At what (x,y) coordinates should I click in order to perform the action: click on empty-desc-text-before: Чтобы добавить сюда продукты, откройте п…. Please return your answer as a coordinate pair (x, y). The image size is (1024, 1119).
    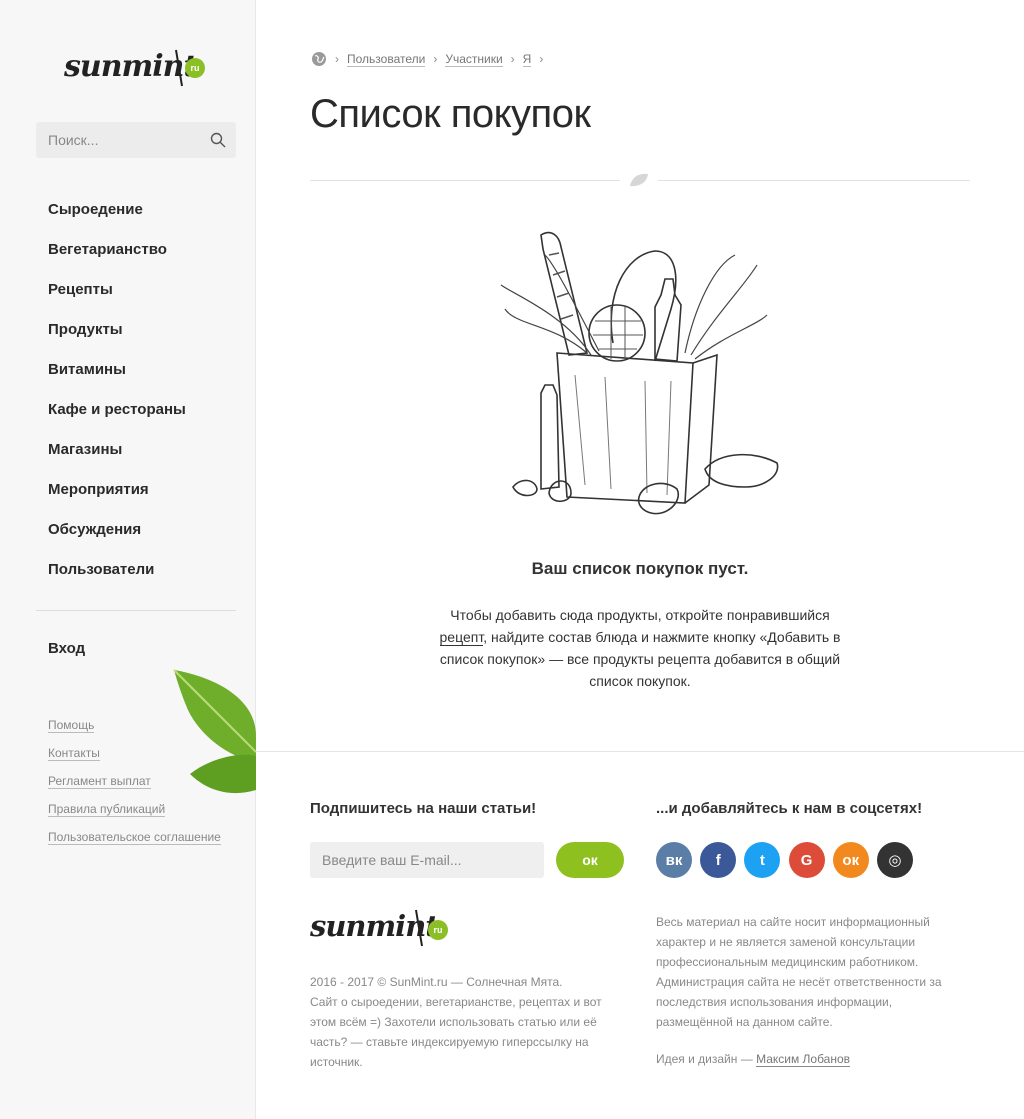
    Looking at the image, I should click on (640, 615).